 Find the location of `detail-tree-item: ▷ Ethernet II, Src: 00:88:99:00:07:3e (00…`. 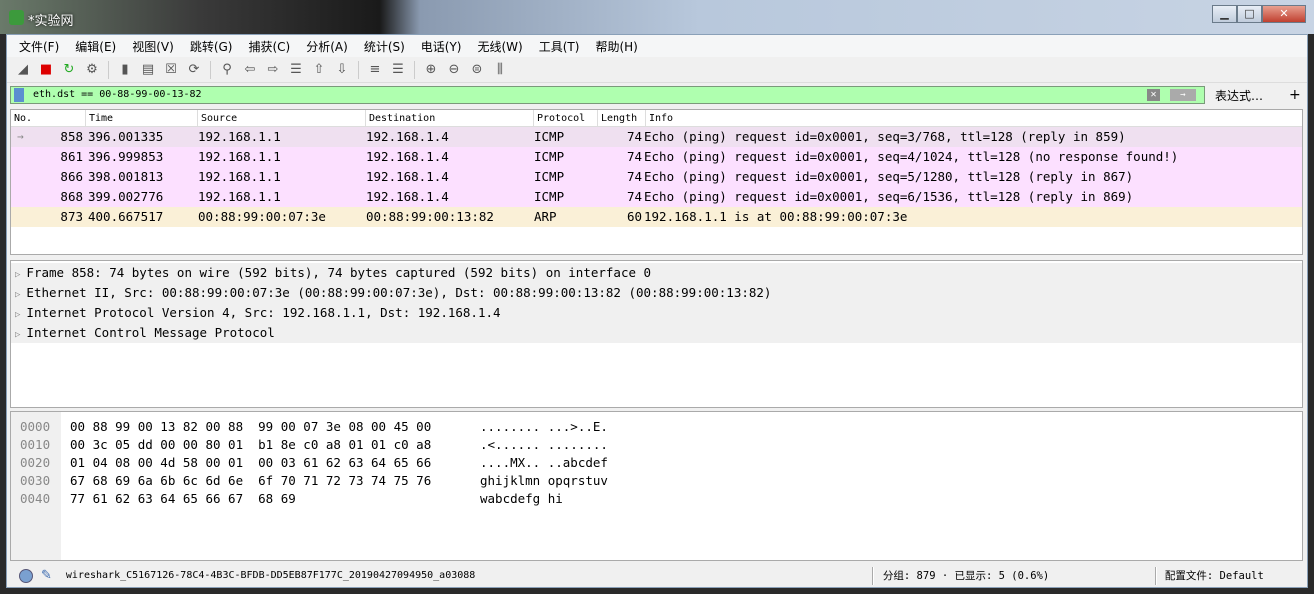

detail-tree-item: ▷ Ethernet II, Src: 00:88:99:00:07:3e (00… is located at coordinates (656, 293).